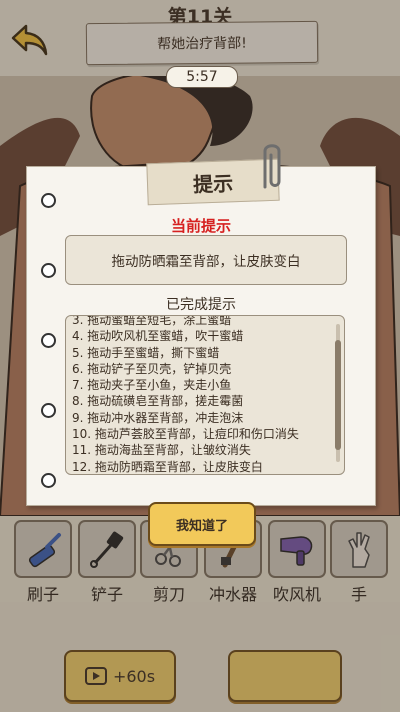 Image resolution: width=400 pixels, height=712 pixels. What do you see at coordinates (200, 226) in the screenshot?
I see `current-hint-heading: 当前提示` at bounding box center [200, 226].